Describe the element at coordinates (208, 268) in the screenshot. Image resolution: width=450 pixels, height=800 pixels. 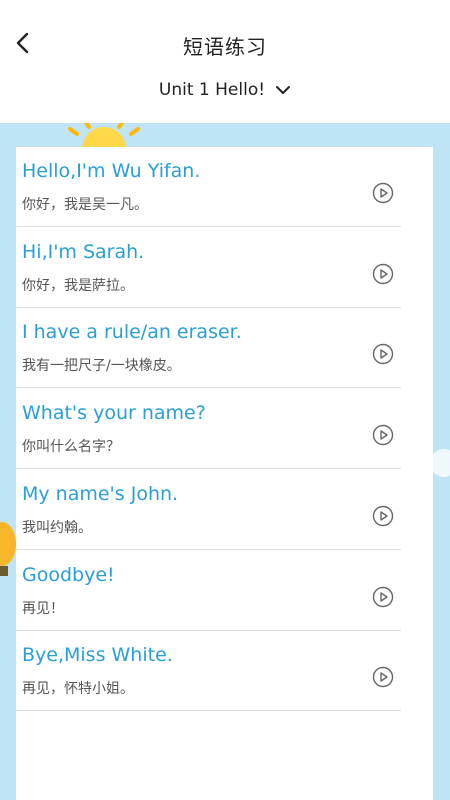
I see `list-item: Hi,I'm Sarah. 你好，我是萨拉。` at that location.